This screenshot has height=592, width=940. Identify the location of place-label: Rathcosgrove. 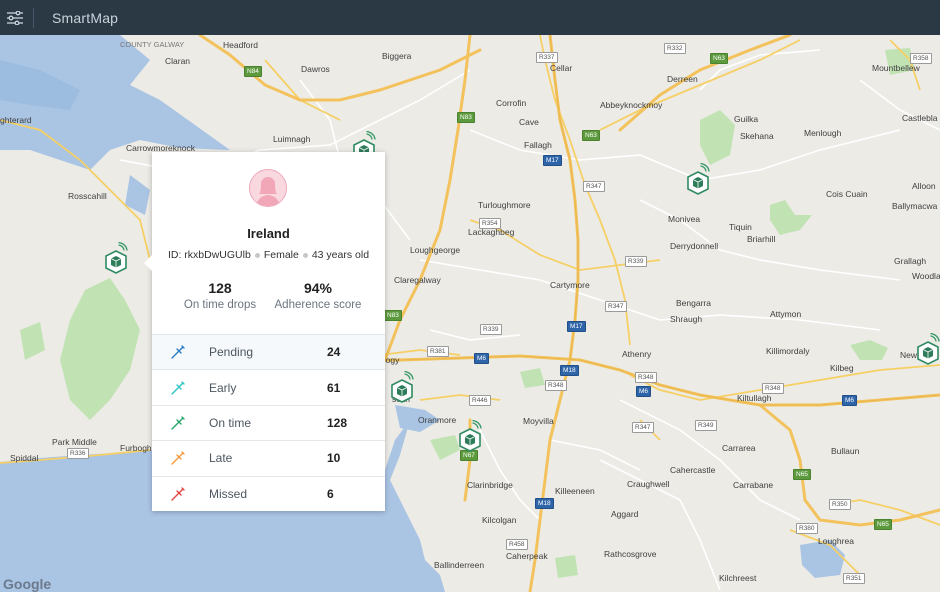
(630, 554).